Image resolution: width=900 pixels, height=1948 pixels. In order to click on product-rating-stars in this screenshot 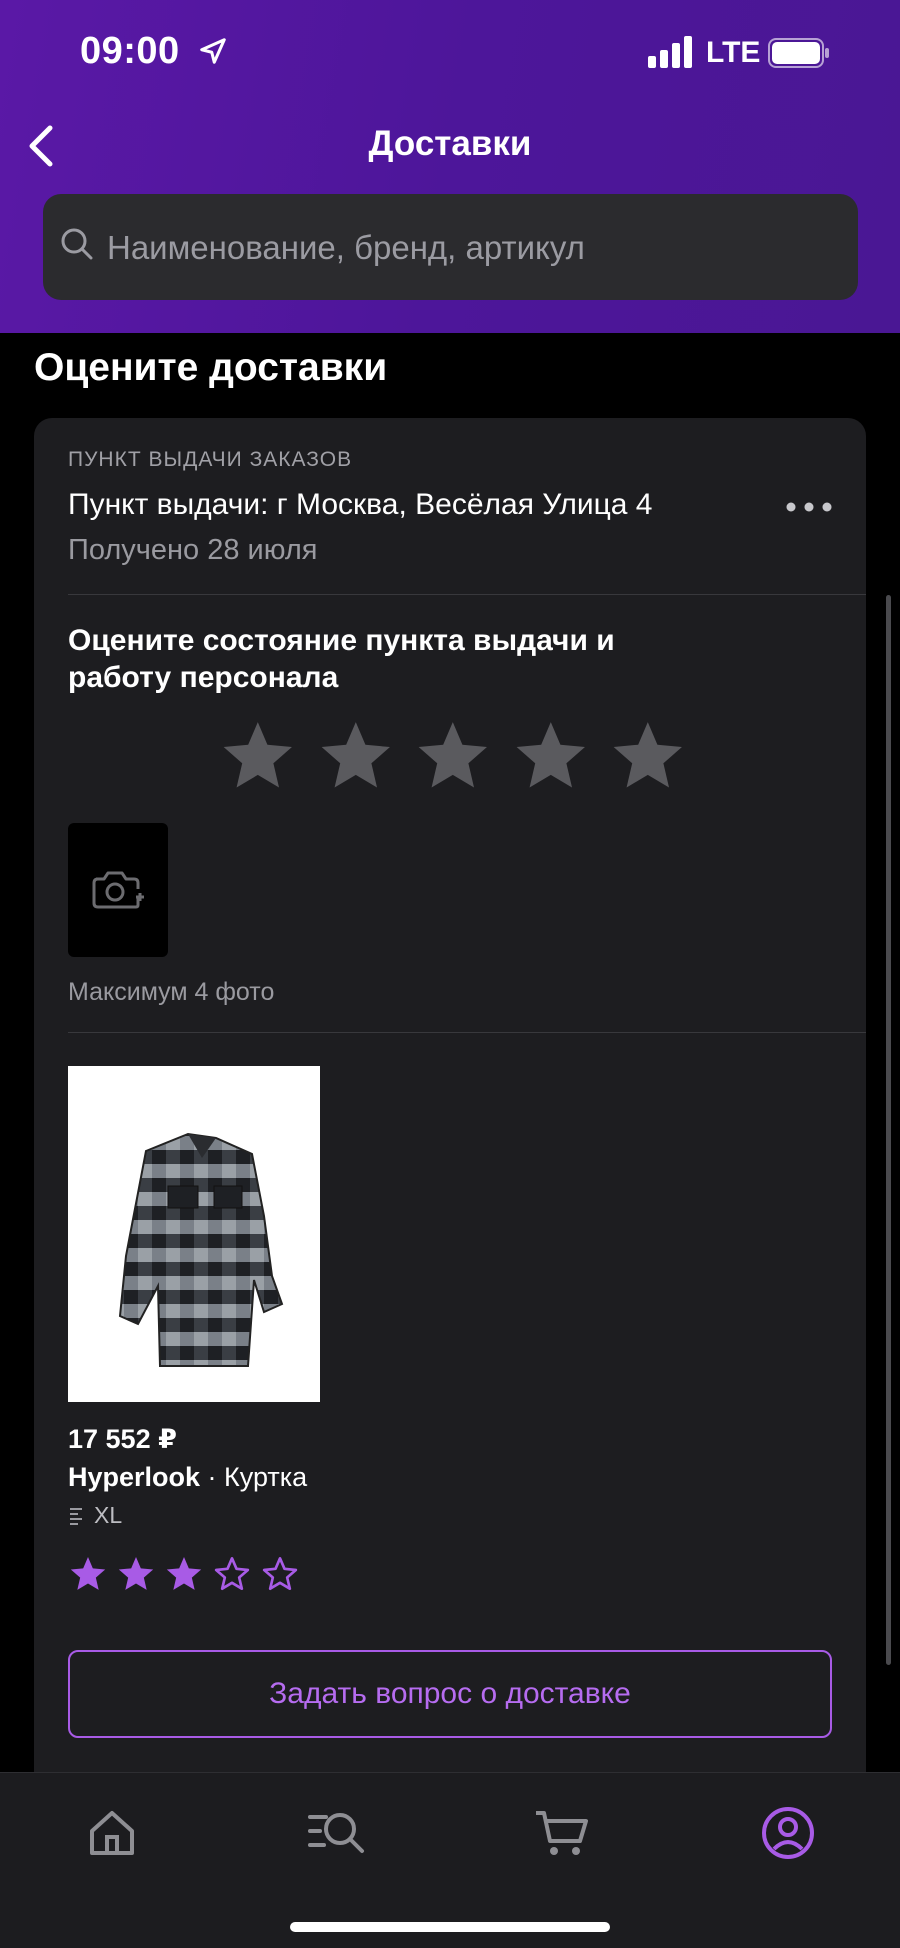, I will do `click(184, 1574)`.